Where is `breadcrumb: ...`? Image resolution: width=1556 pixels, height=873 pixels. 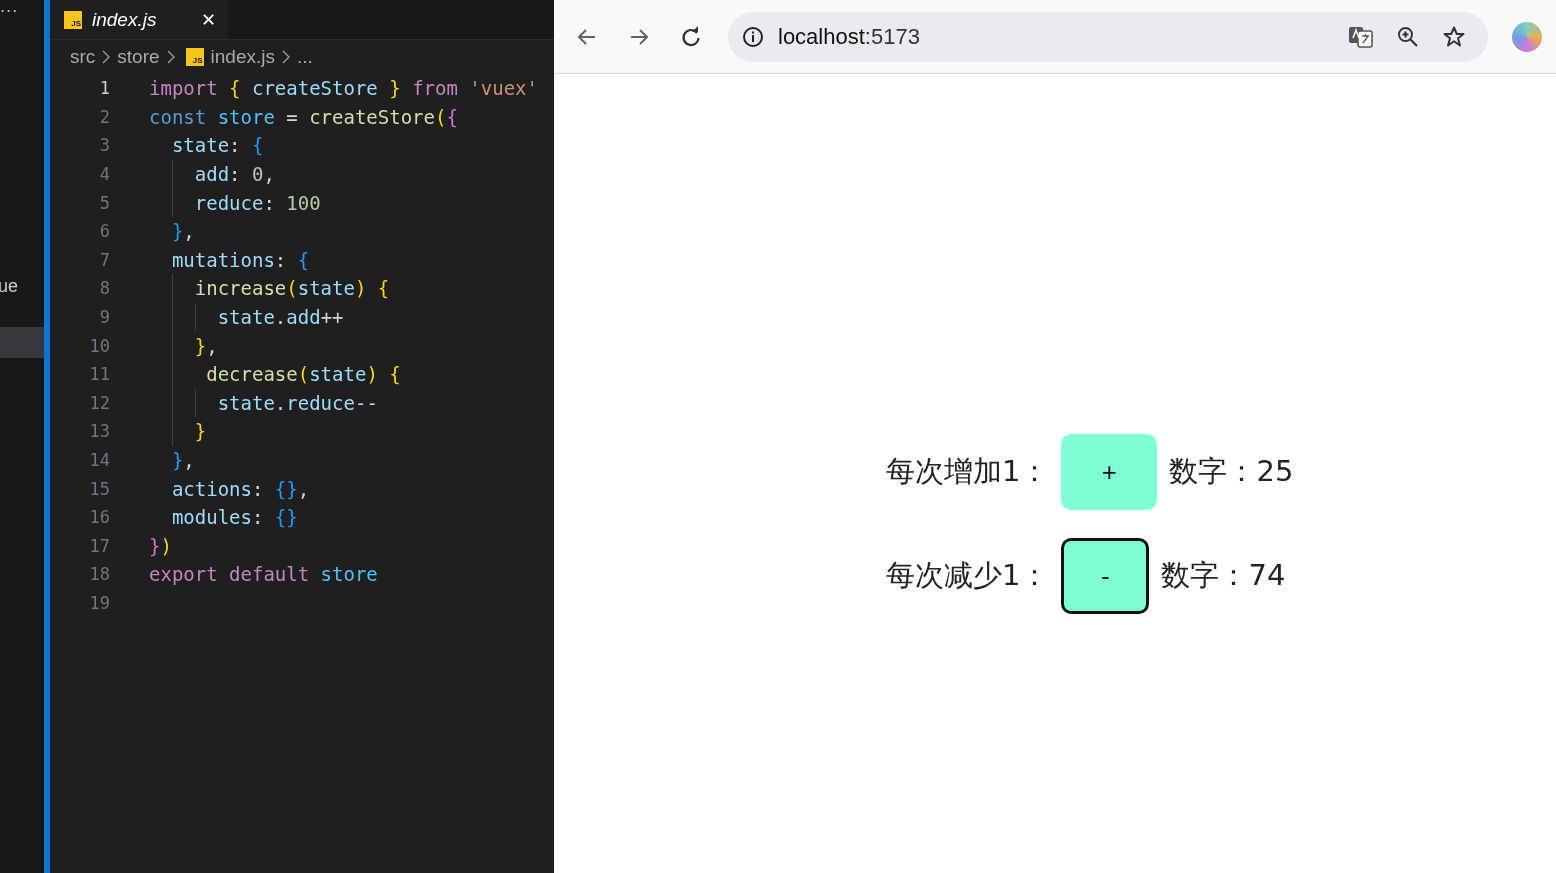 breadcrumb: ... is located at coordinates (305, 57).